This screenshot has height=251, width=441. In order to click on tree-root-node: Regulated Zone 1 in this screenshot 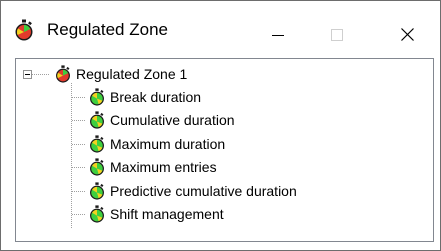, I will do `click(139, 74)`.